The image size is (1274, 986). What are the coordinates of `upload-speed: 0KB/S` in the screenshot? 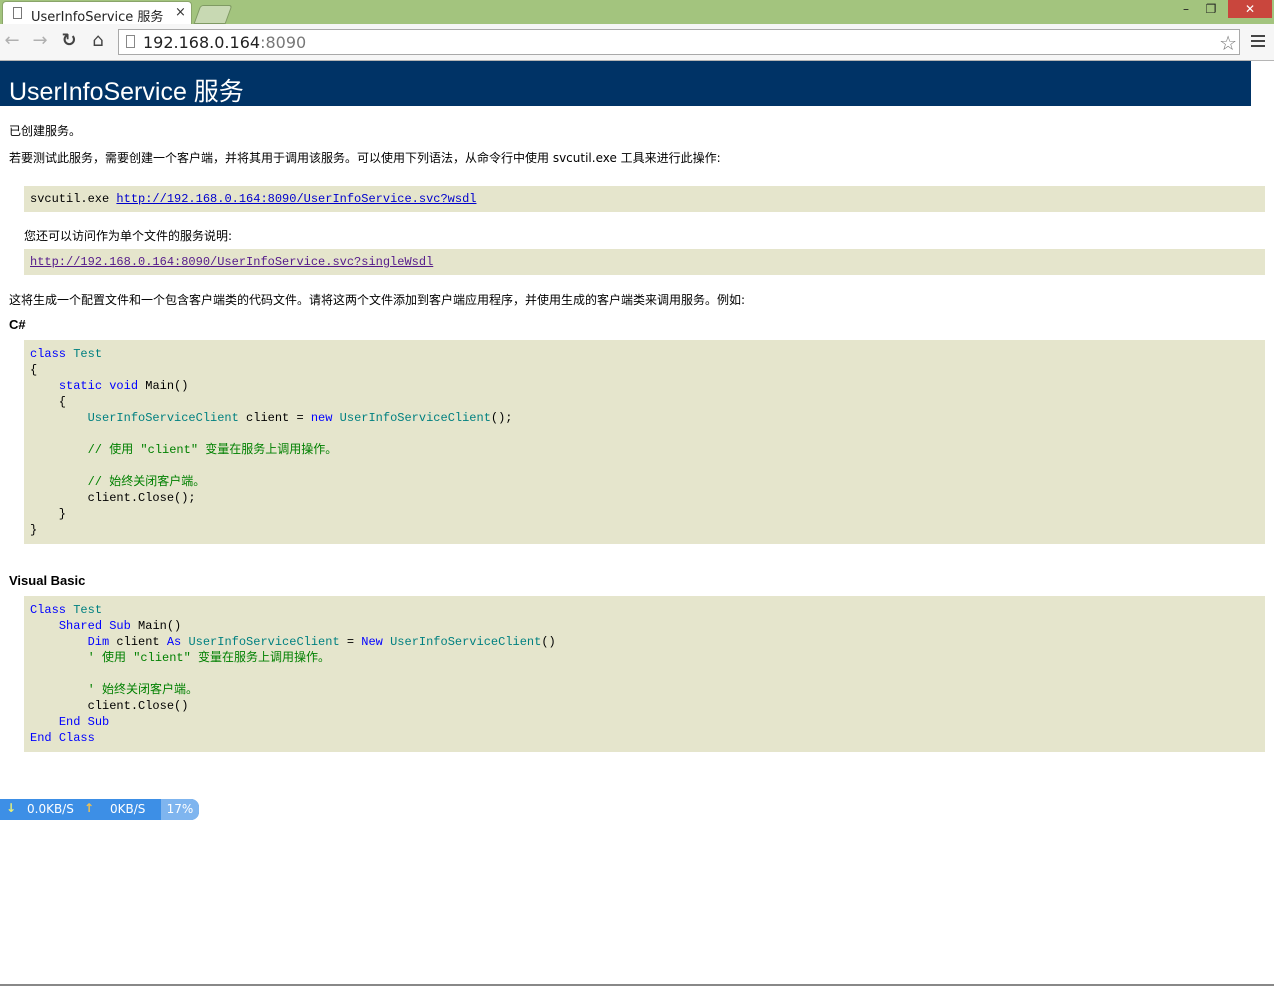 It's located at (128, 809).